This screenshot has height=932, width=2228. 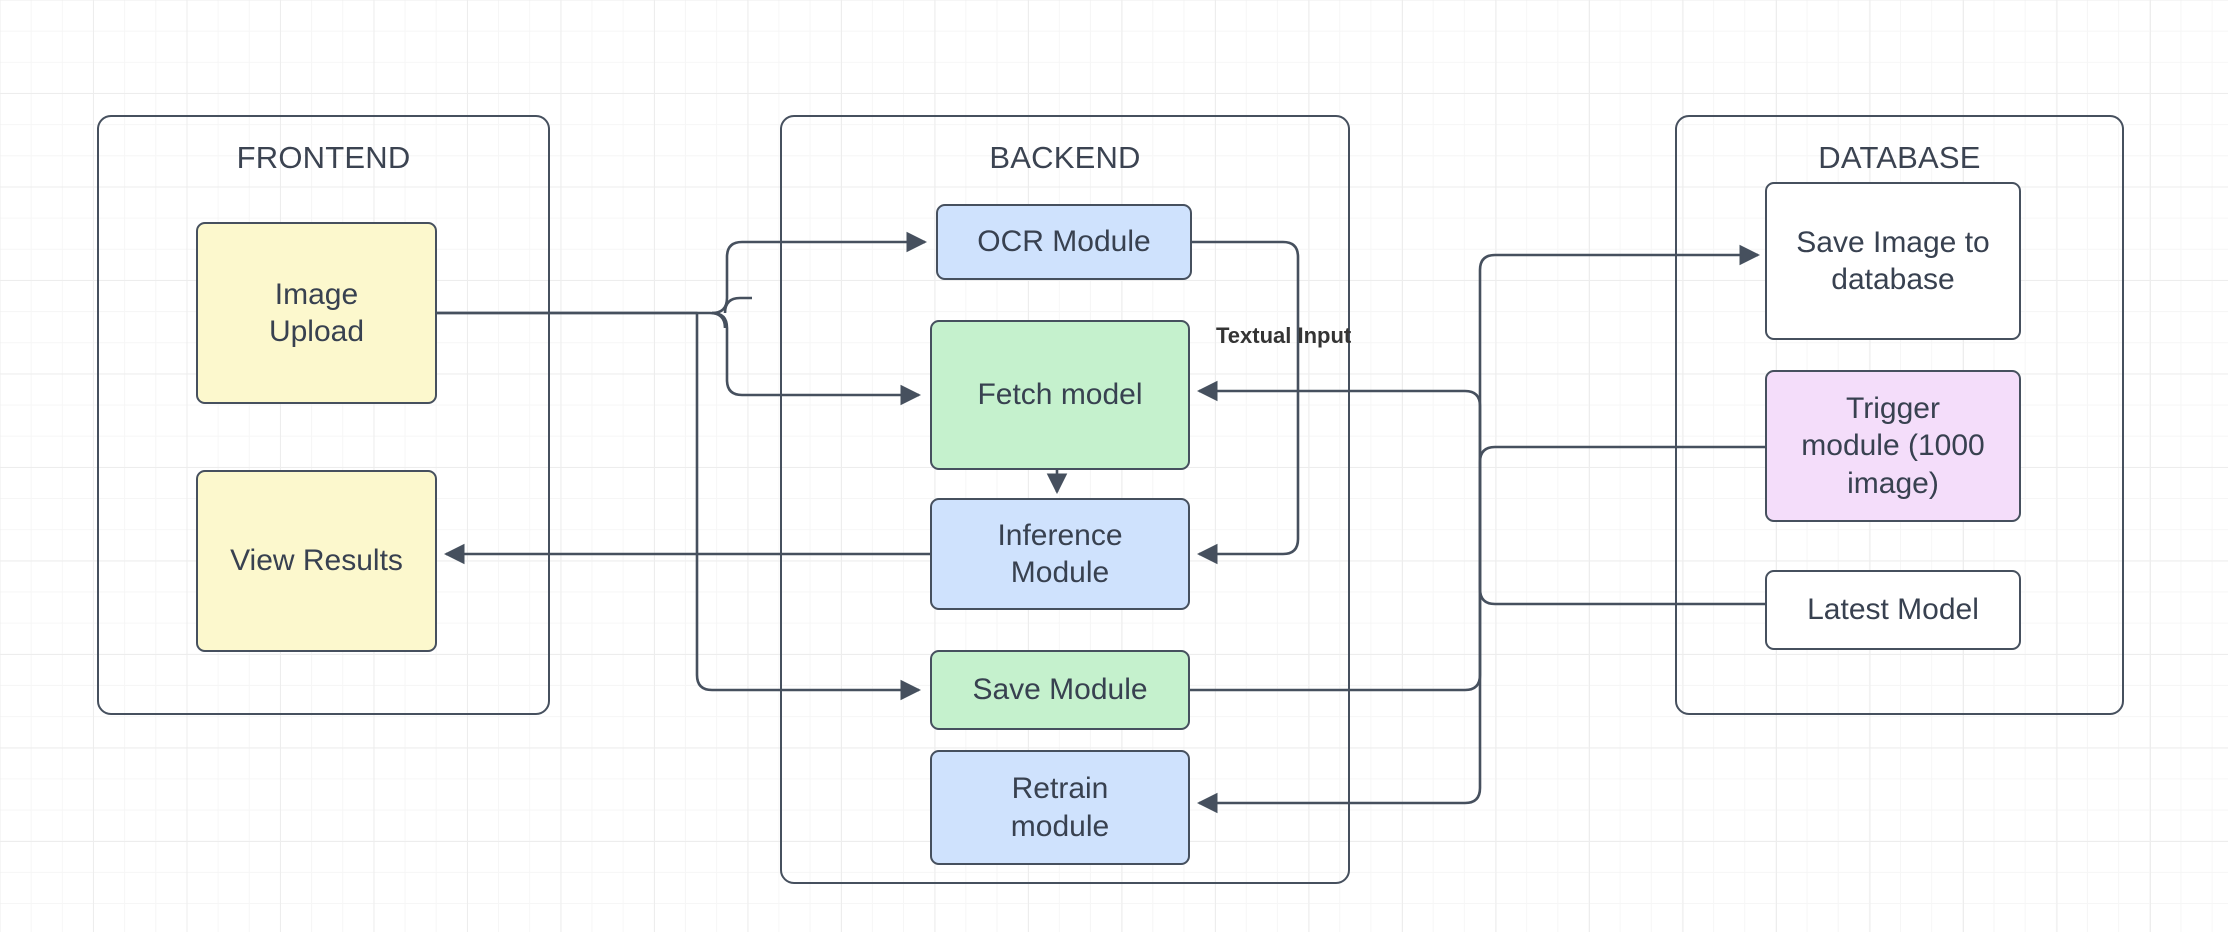 What do you see at coordinates (1060, 690) in the screenshot?
I see `node-save-module: Save Module` at bounding box center [1060, 690].